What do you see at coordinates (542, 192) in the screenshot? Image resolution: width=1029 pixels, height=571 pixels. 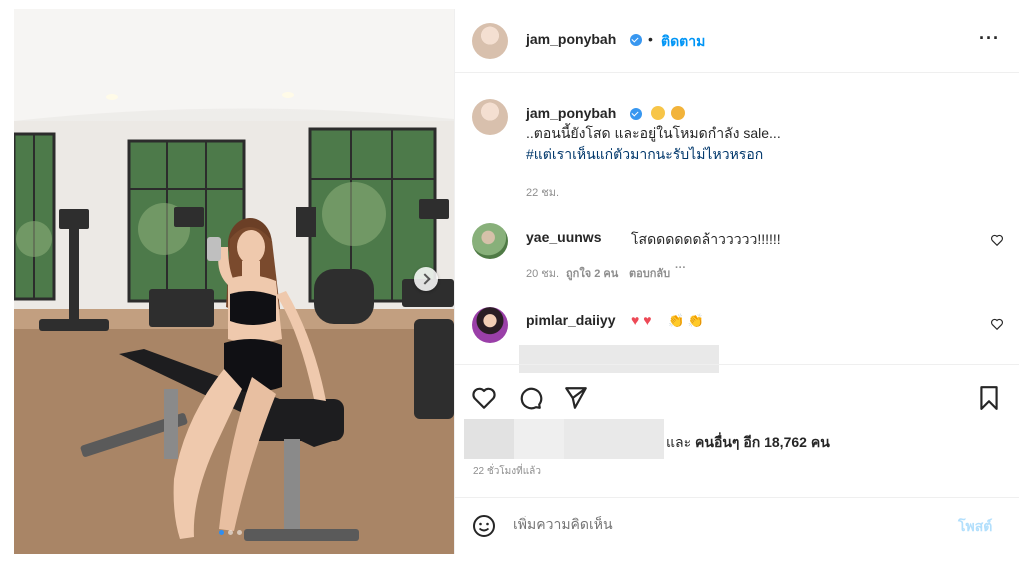 I see `caption-timestamp: 22 ชม.` at bounding box center [542, 192].